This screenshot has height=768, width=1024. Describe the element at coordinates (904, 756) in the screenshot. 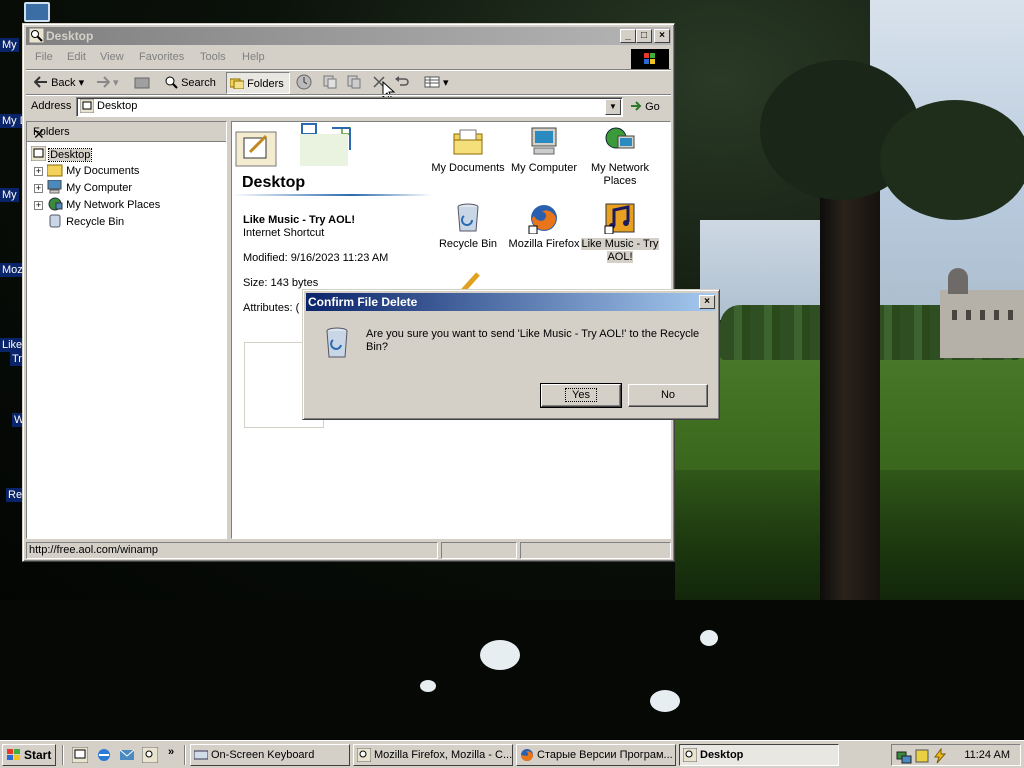

I see `network-connection-icon` at that location.